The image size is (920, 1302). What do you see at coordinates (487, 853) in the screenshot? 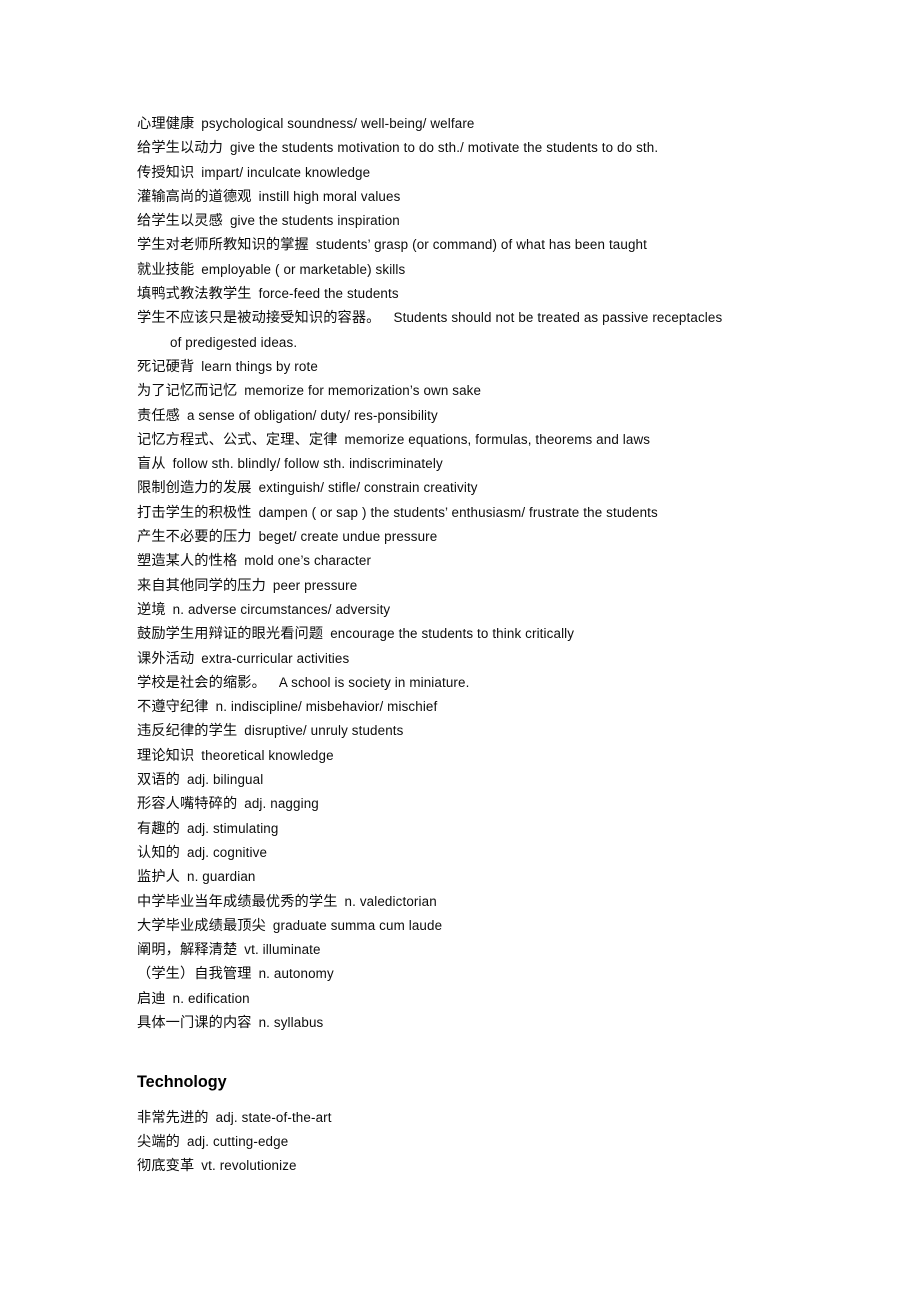
I see `glossary-entry: 认知的 adj. cognitive` at bounding box center [487, 853].